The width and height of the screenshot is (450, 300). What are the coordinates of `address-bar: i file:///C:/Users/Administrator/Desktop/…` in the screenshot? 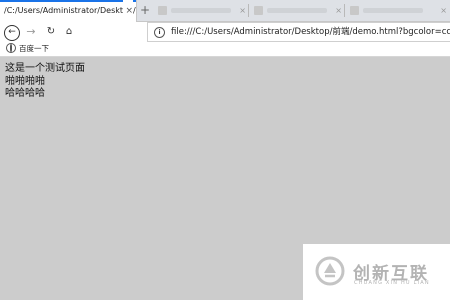 It's located at (298, 32).